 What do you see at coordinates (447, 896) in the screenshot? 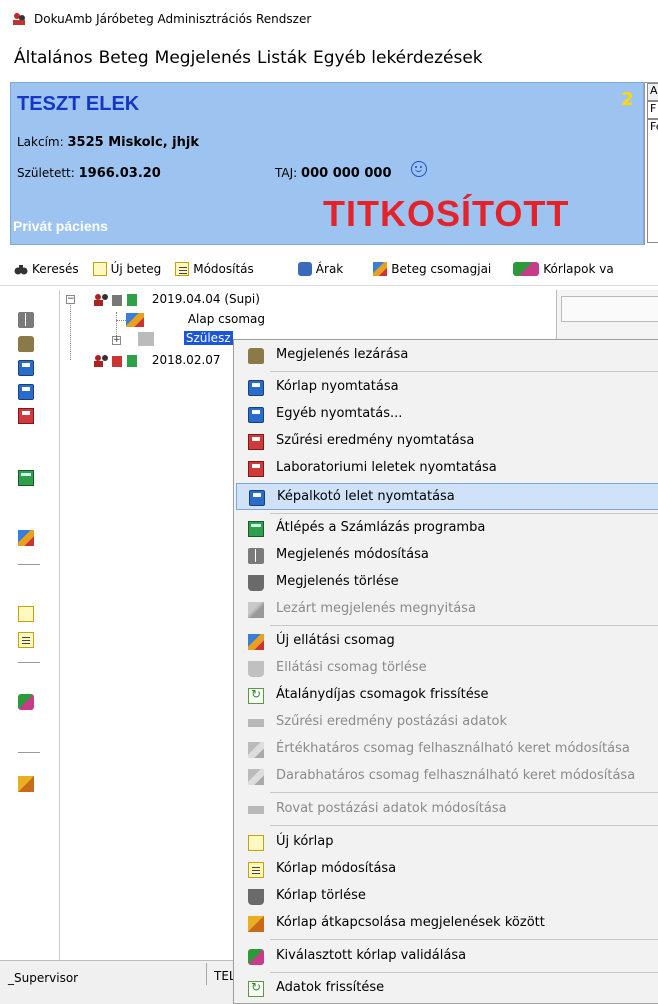
I see `menu-item-delete-chart: Kórlap törlése` at bounding box center [447, 896].